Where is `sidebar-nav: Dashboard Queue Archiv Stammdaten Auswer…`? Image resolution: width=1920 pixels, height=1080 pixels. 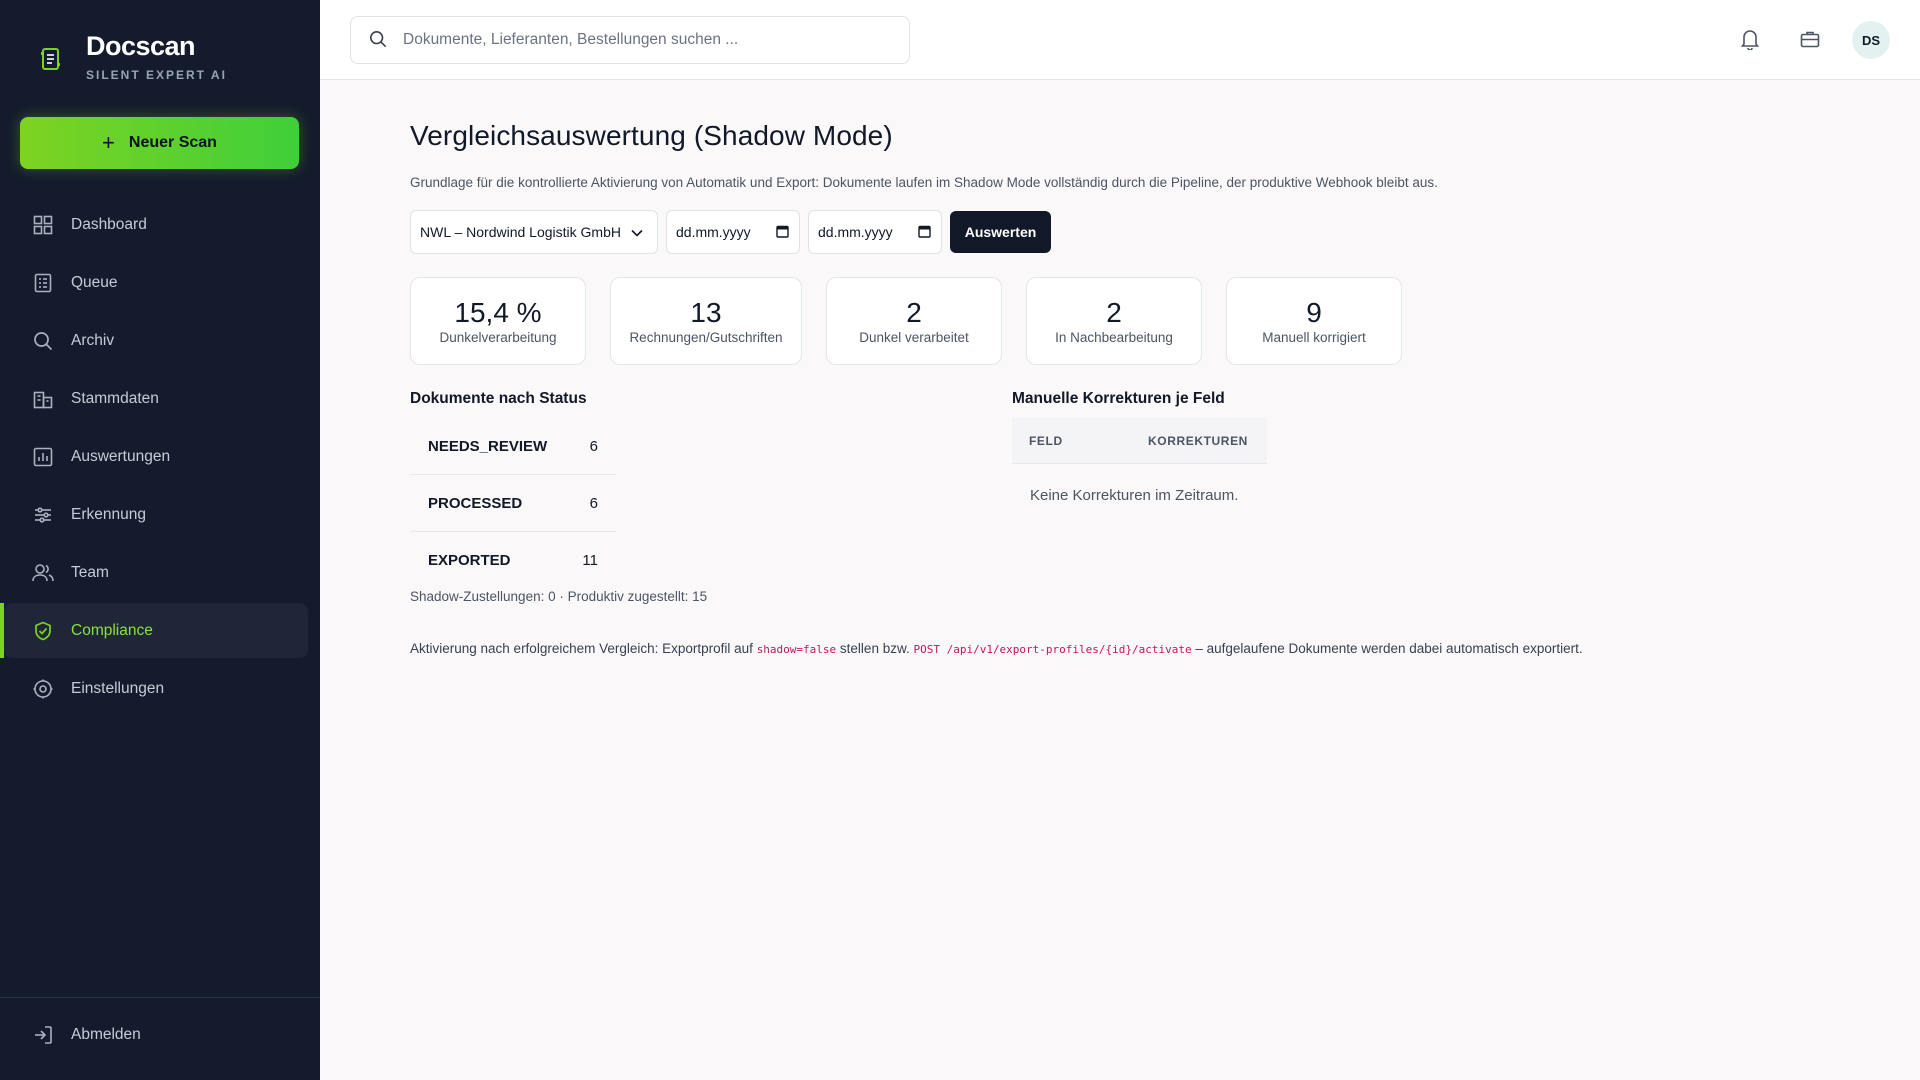
sidebar-nav: Dashboard Queue Archiv Stammdaten Auswer… is located at coordinates (160, 458).